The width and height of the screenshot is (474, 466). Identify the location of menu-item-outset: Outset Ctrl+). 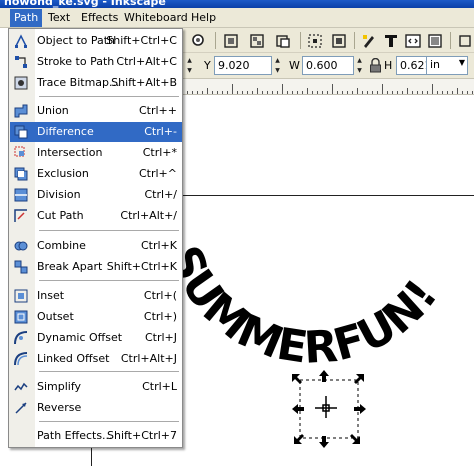
(96, 317).